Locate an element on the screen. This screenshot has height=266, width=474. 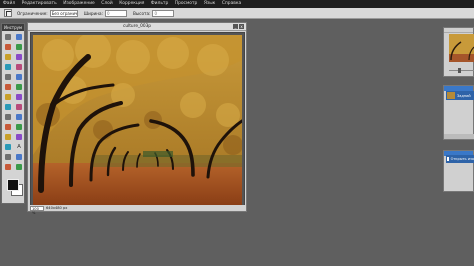
move-icon is located at coordinates (19, 37).